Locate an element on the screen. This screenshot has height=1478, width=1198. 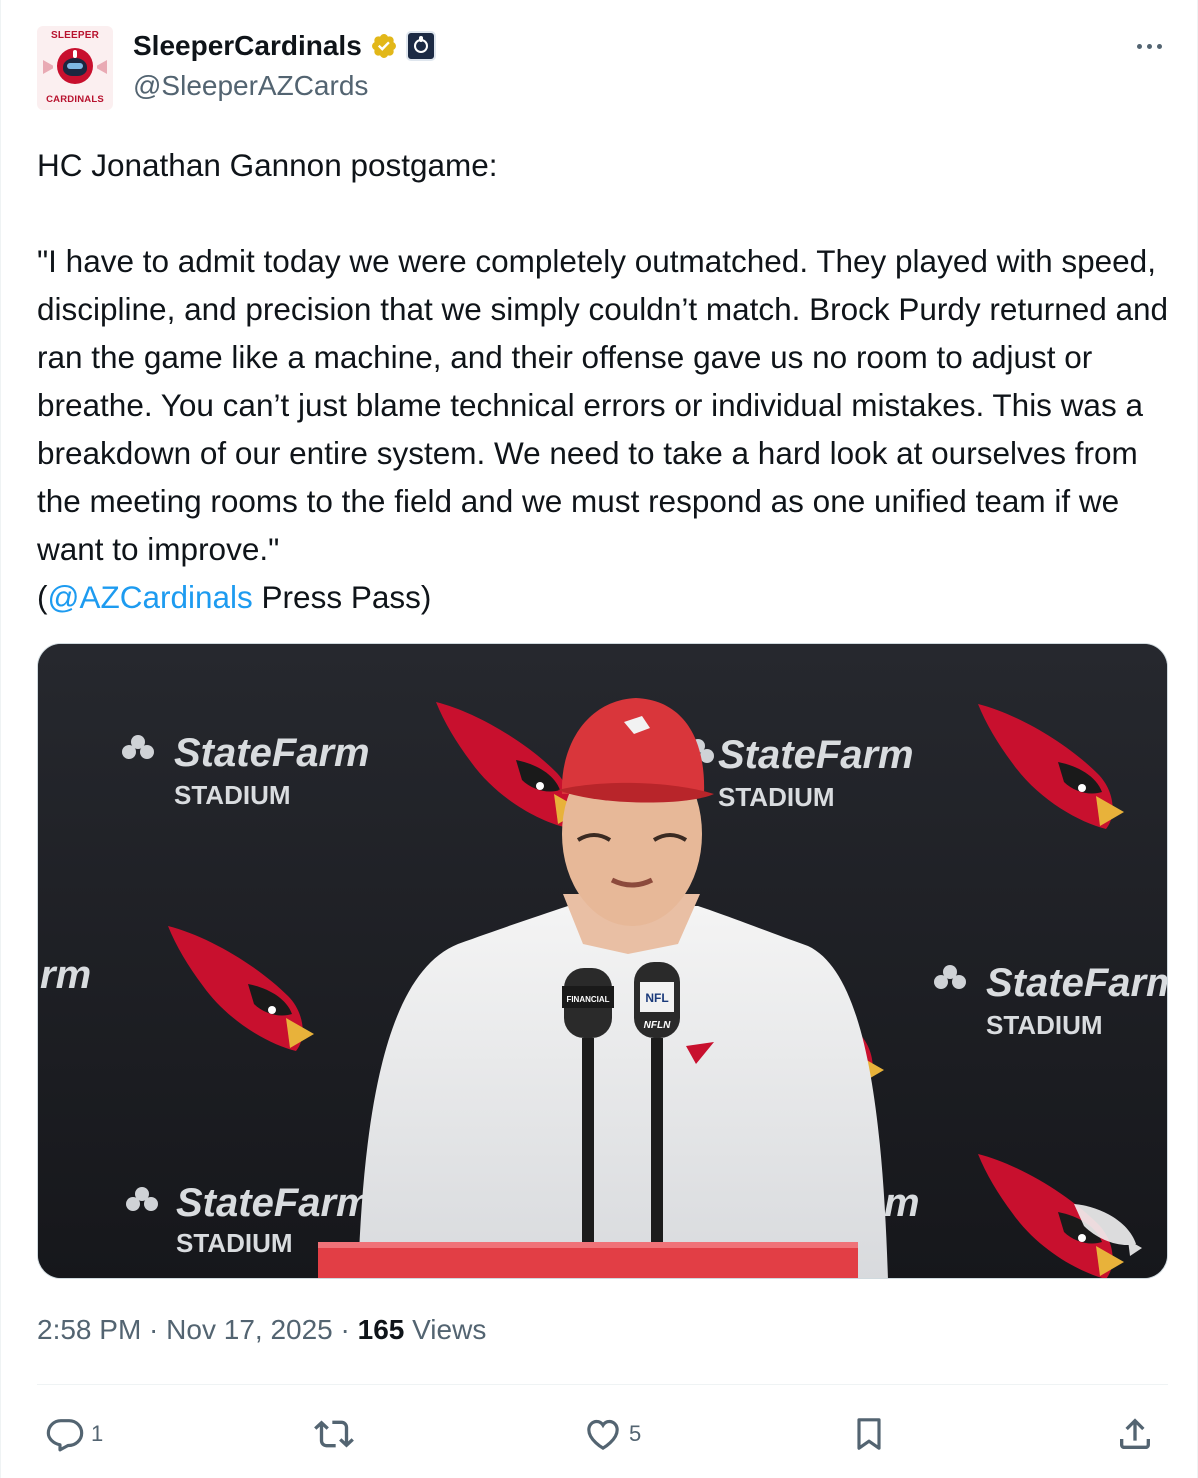
avatar: SLEEPER CARDINALS is located at coordinates (75, 68).